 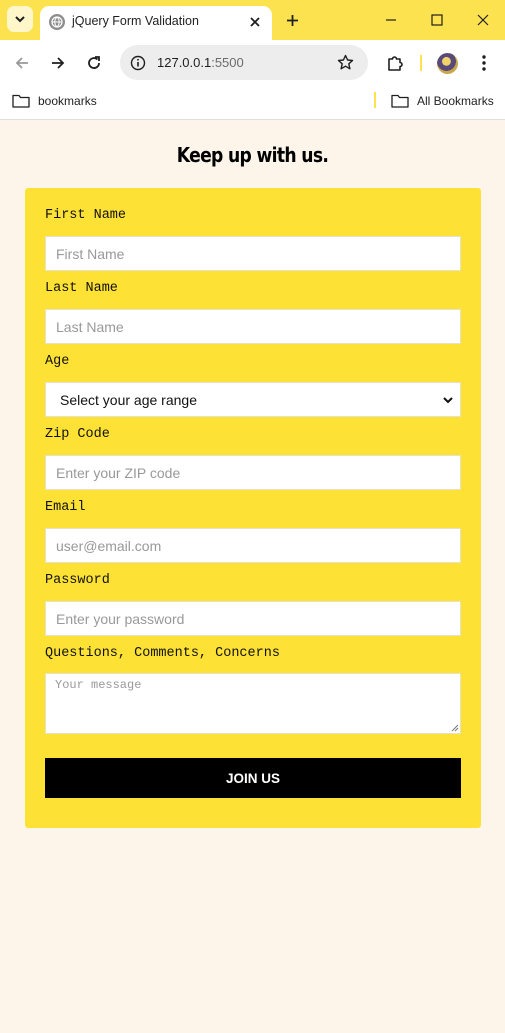 What do you see at coordinates (135, 21) in the screenshot?
I see `tab-title: jQuery Form Validation` at bounding box center [135, 21].